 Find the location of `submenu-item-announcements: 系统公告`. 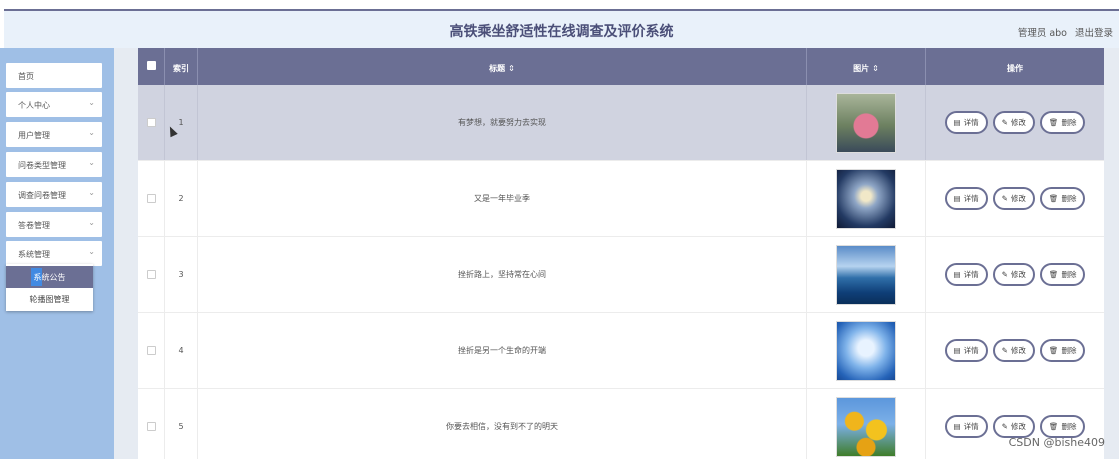

submenu-item-announcements: 系统公告 is located at coordinates (49, 277).